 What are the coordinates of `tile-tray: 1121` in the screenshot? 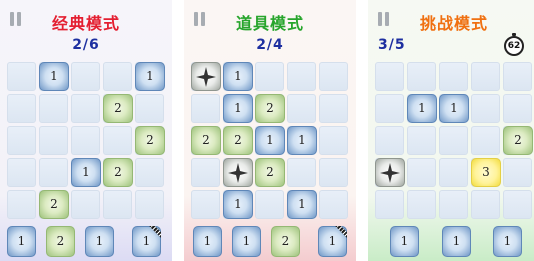 It's located at (270, 242).